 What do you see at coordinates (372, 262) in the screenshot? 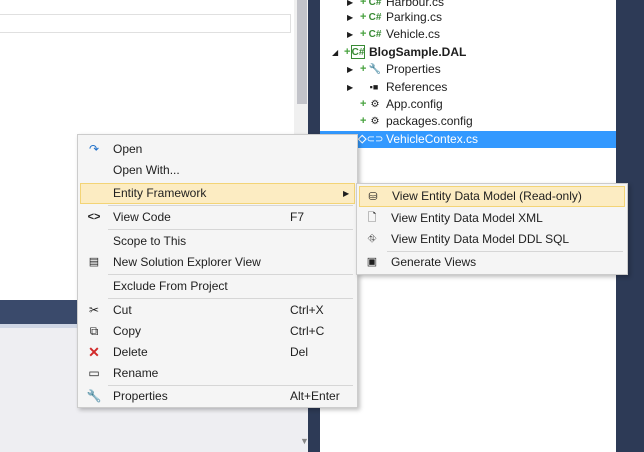
I see `generate-views-icon: ▣` at bounding box center [372, 262].